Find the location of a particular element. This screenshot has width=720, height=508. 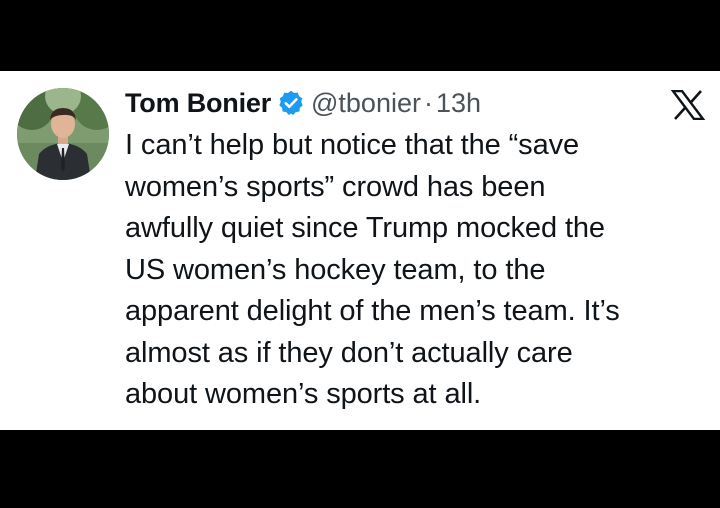

tweet-text-line: about women’s sports at all. is located at coordinates (303, 394).